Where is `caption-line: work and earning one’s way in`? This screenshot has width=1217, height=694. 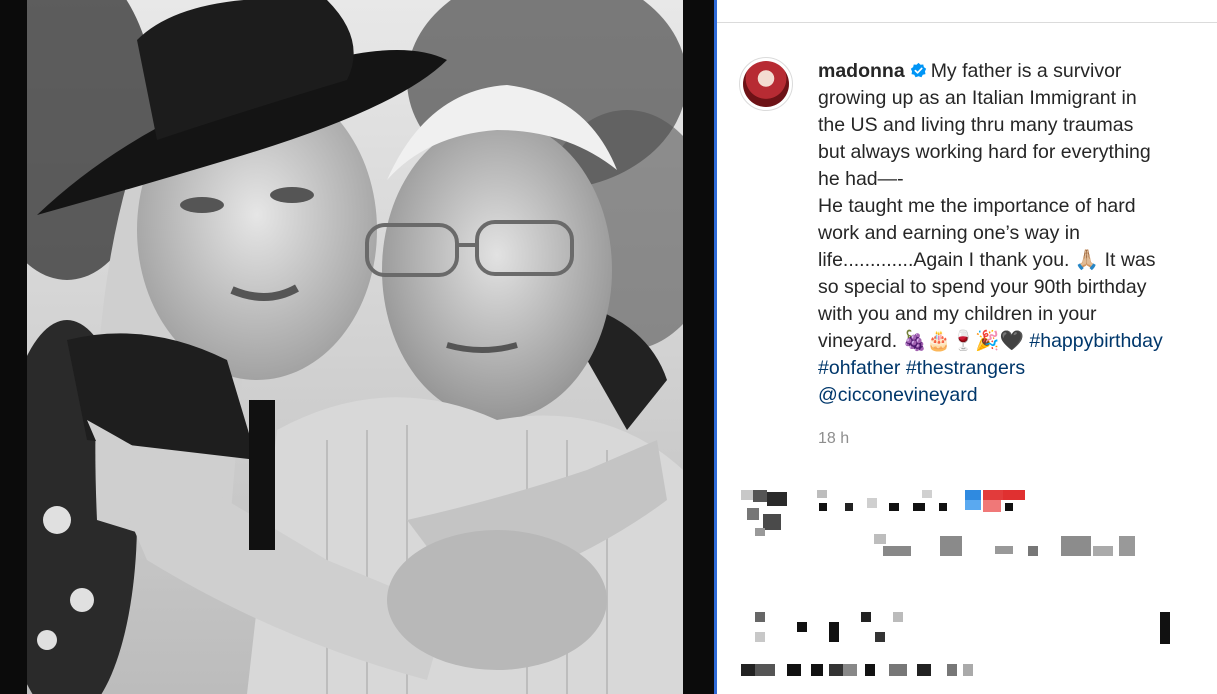 caption-line: work and earning one’s way in is located at coordinates (949, 233).